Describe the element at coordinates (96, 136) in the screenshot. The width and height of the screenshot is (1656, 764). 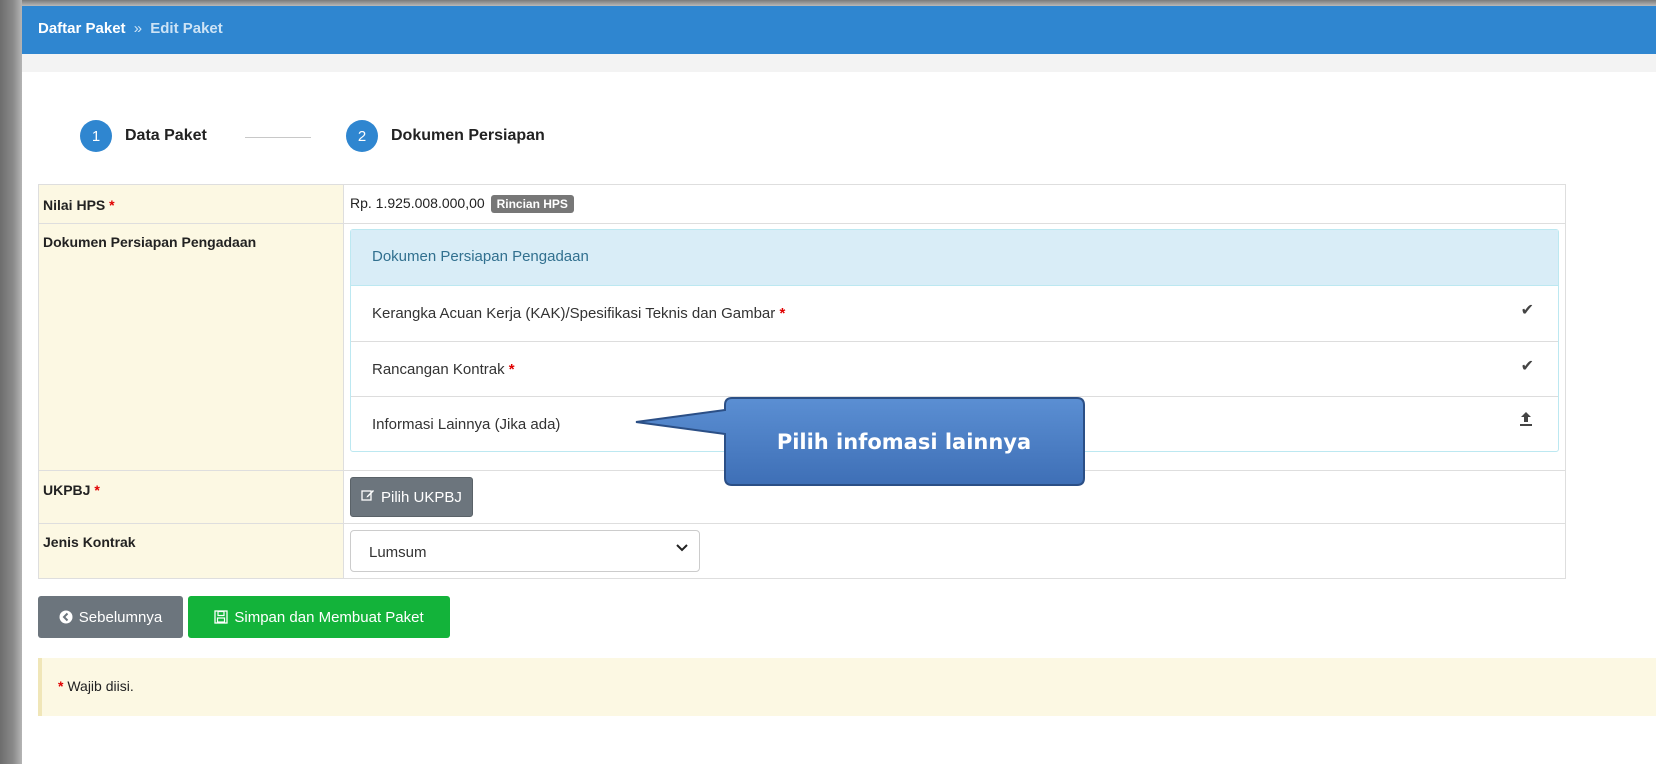
I see `step-number-1: 1` at that location.